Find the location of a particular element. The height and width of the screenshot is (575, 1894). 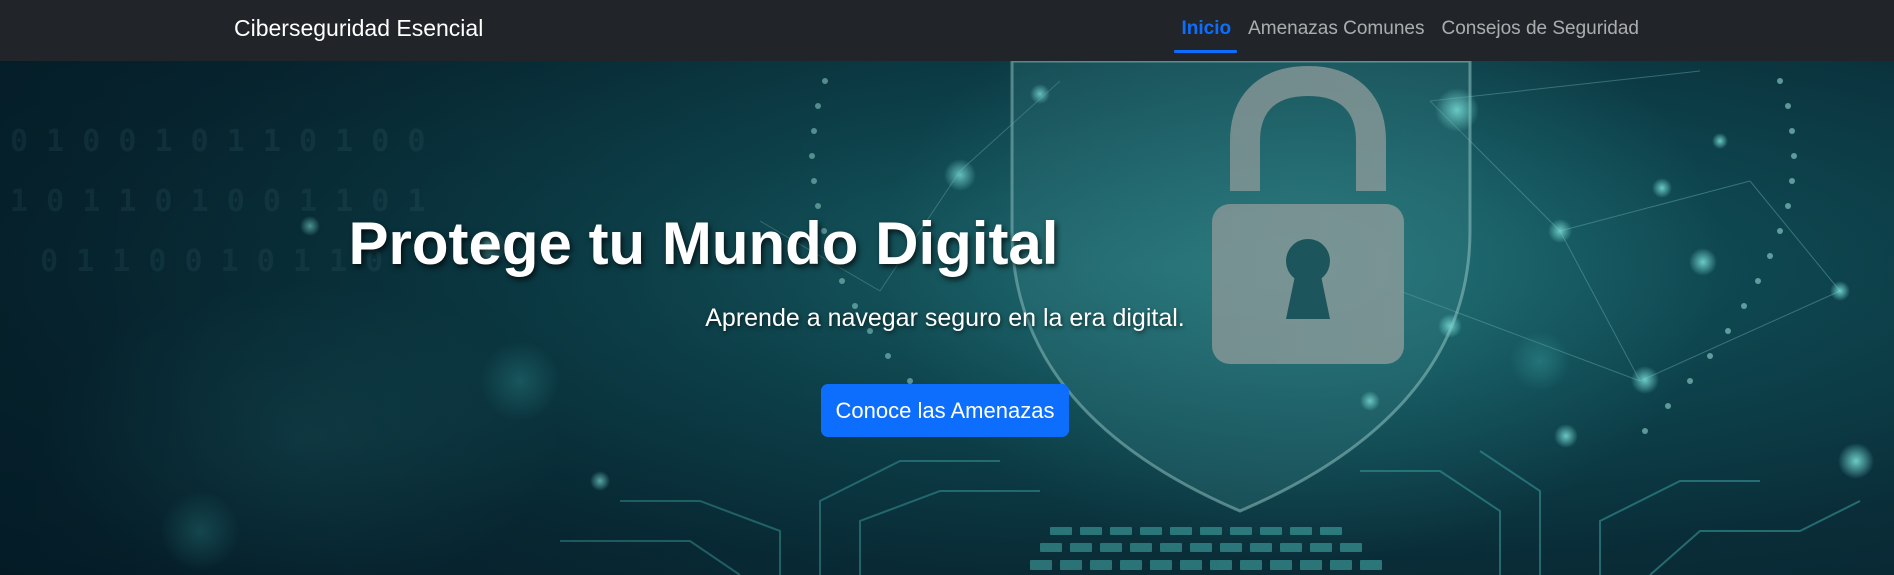

hero-title: Protege tu Mundo Digital is located at coordinates (703, 243).